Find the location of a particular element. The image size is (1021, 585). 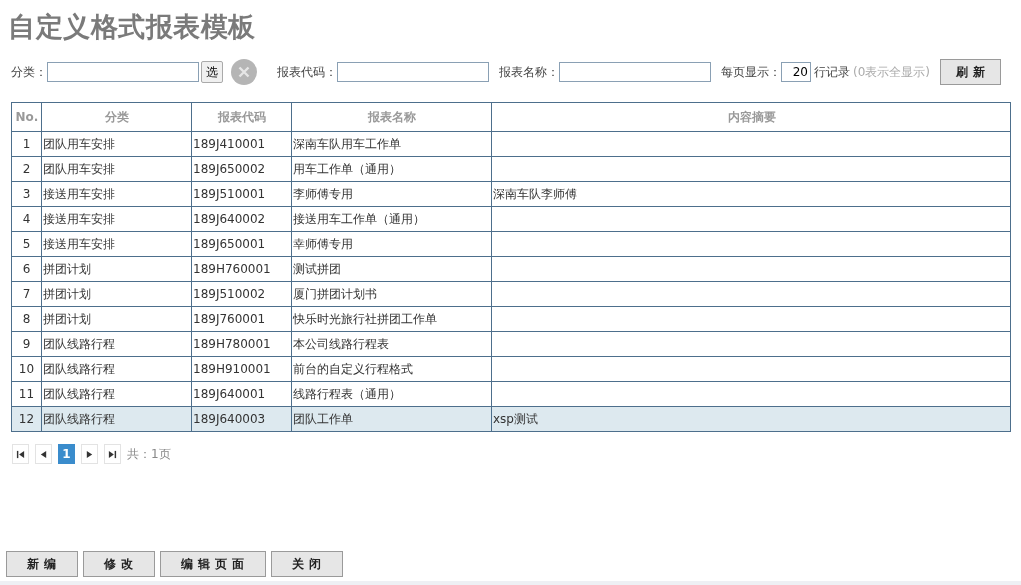

action-button: 关闭 is located at coordinates (307, 564).